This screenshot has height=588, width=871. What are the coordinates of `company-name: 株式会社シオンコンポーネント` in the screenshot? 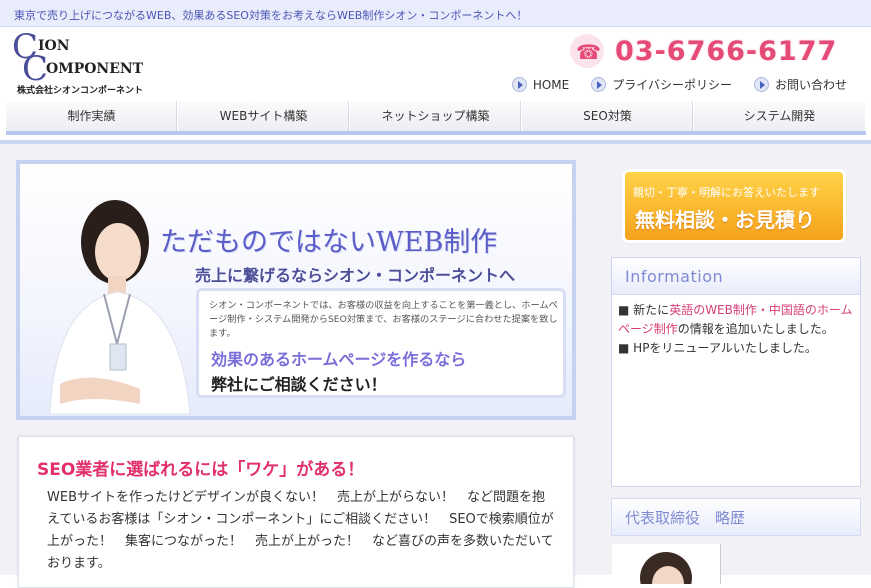 It's located at (80, 91).